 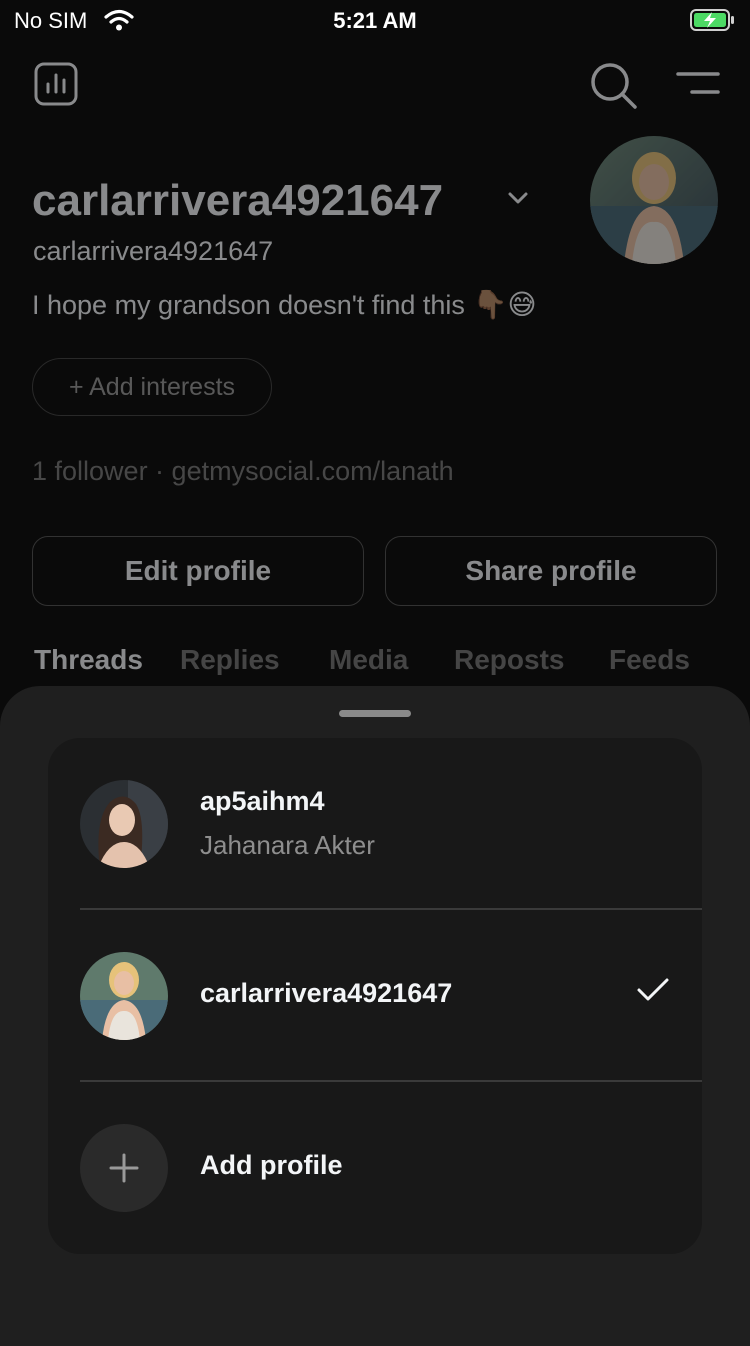 What do you see at coordinates (287, 845) in the screenshot?
I see `account-name: Jahanara Akter` at bounding box center [287, 845].